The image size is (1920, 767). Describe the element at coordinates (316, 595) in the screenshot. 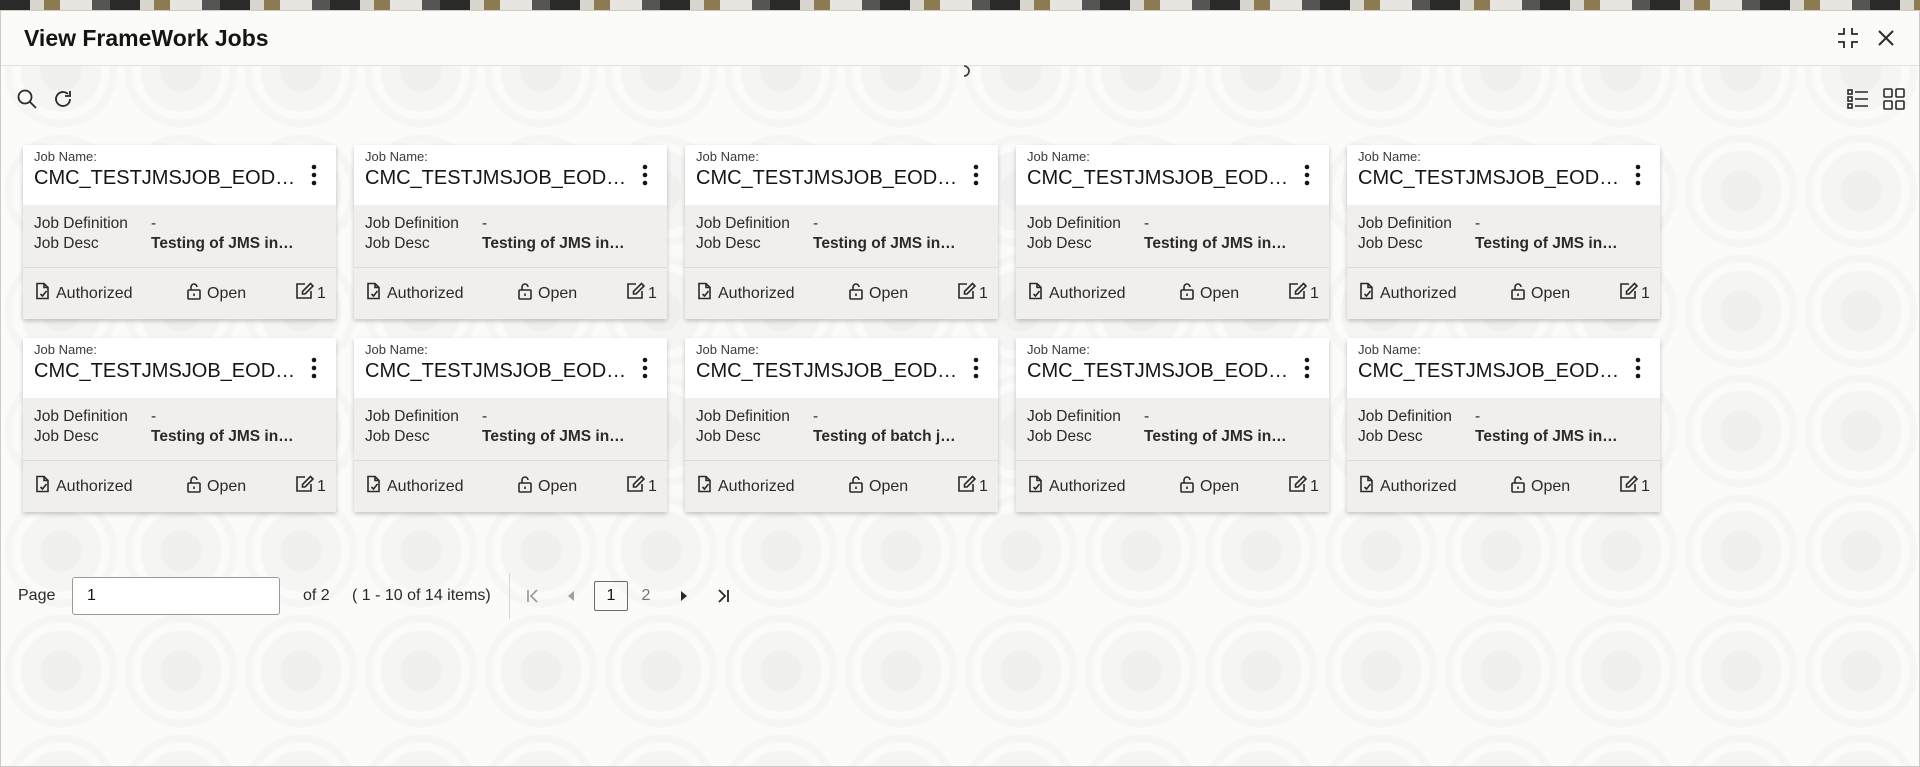

I see `page-count-label: of 2` at that location.